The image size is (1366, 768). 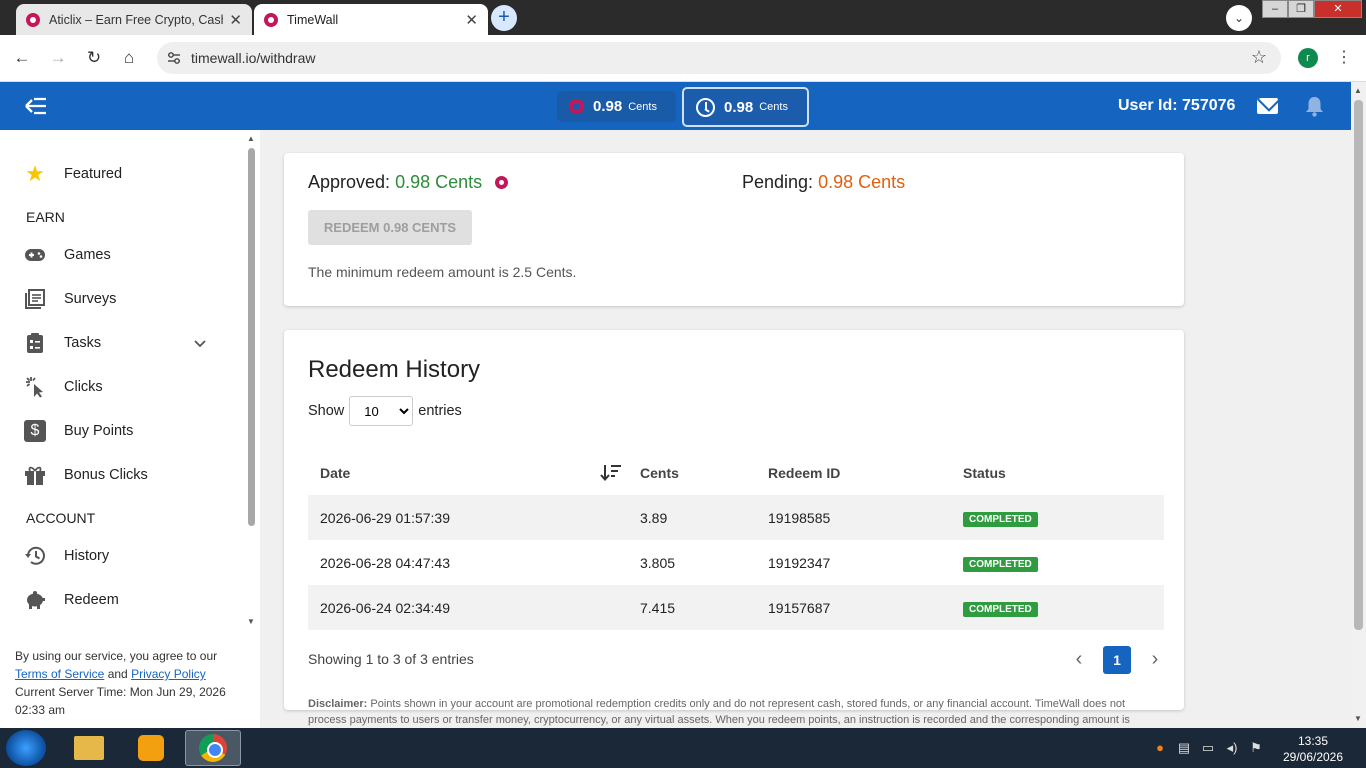 What do you see at coordinates (1184, 748) in the screenshot?
I see `tray-network-icon: ▤` at bounding box center [1184, 748].